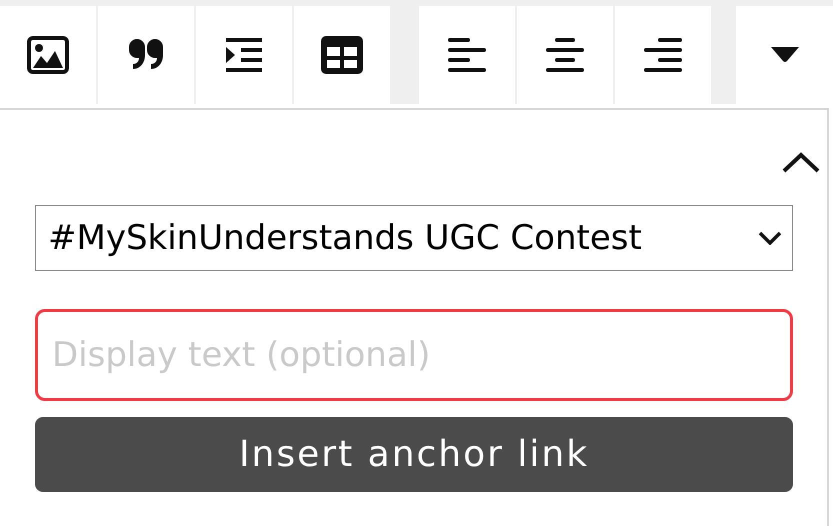  I want to click on image-icon, so click(48, 55).